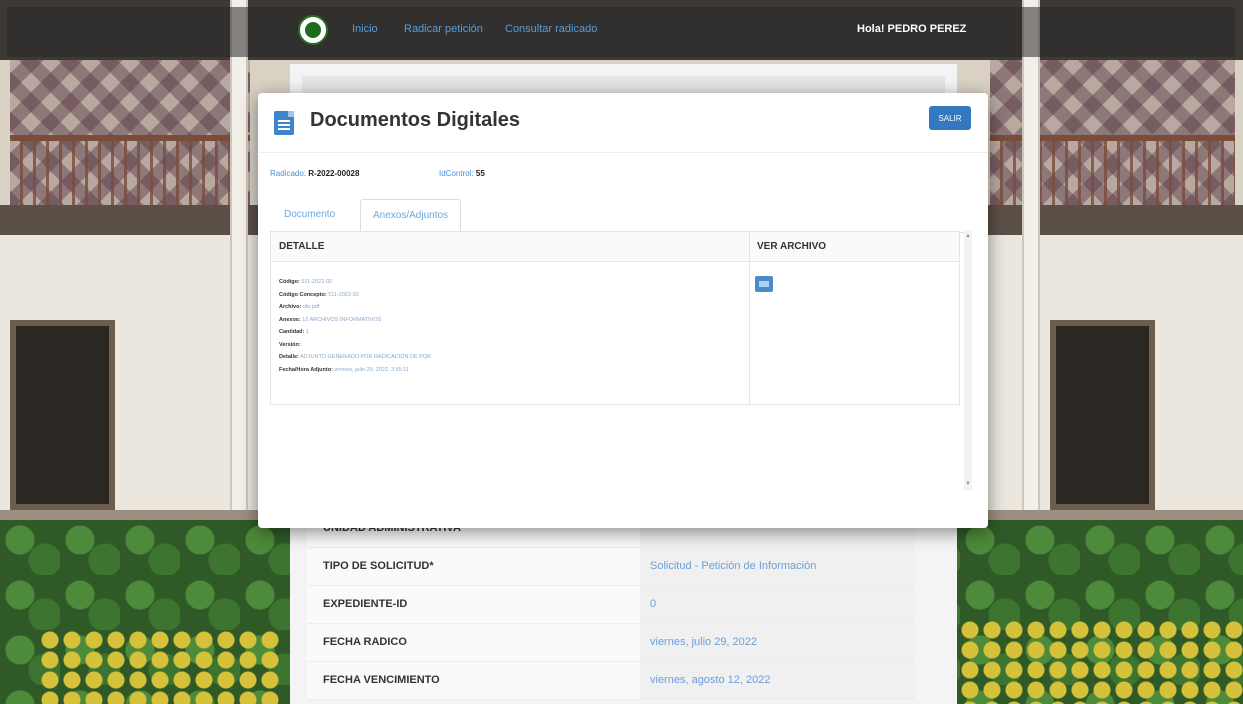 This screenshot has height=704, width=1243. Describe the element at coordinates (456, 173) in the screenshot. I see `idcontrol-label: IdControl:` at that location.